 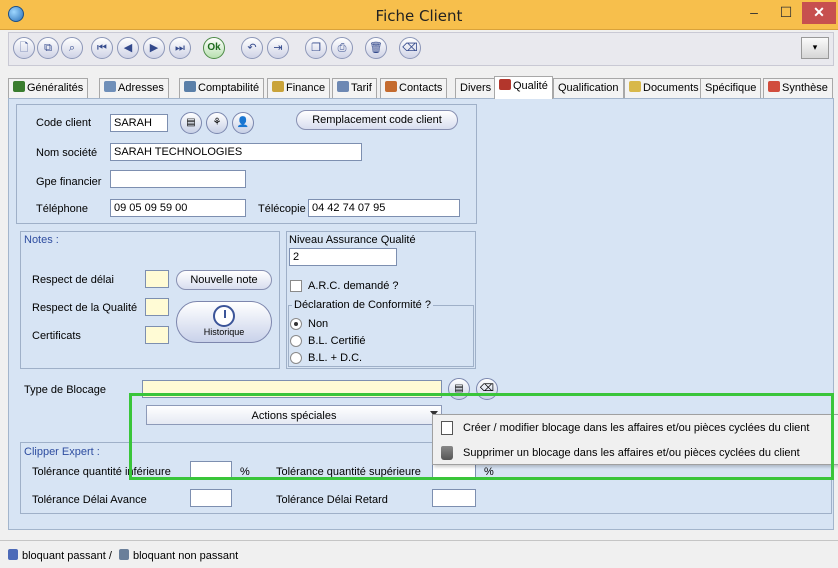 I want to click on copy-icon: ⧉, so click(x=48, y=48).